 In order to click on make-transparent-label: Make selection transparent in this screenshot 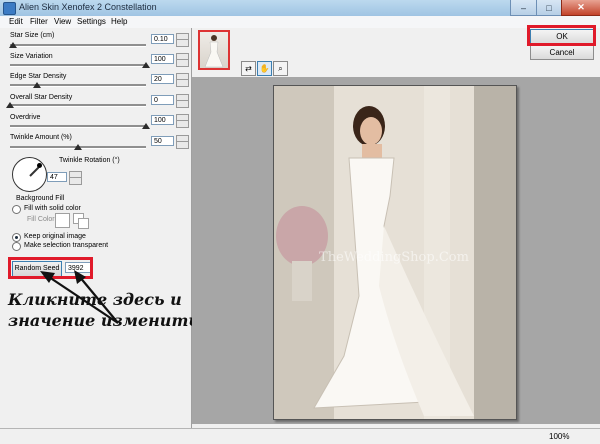, I will do `click(66, 245)`.